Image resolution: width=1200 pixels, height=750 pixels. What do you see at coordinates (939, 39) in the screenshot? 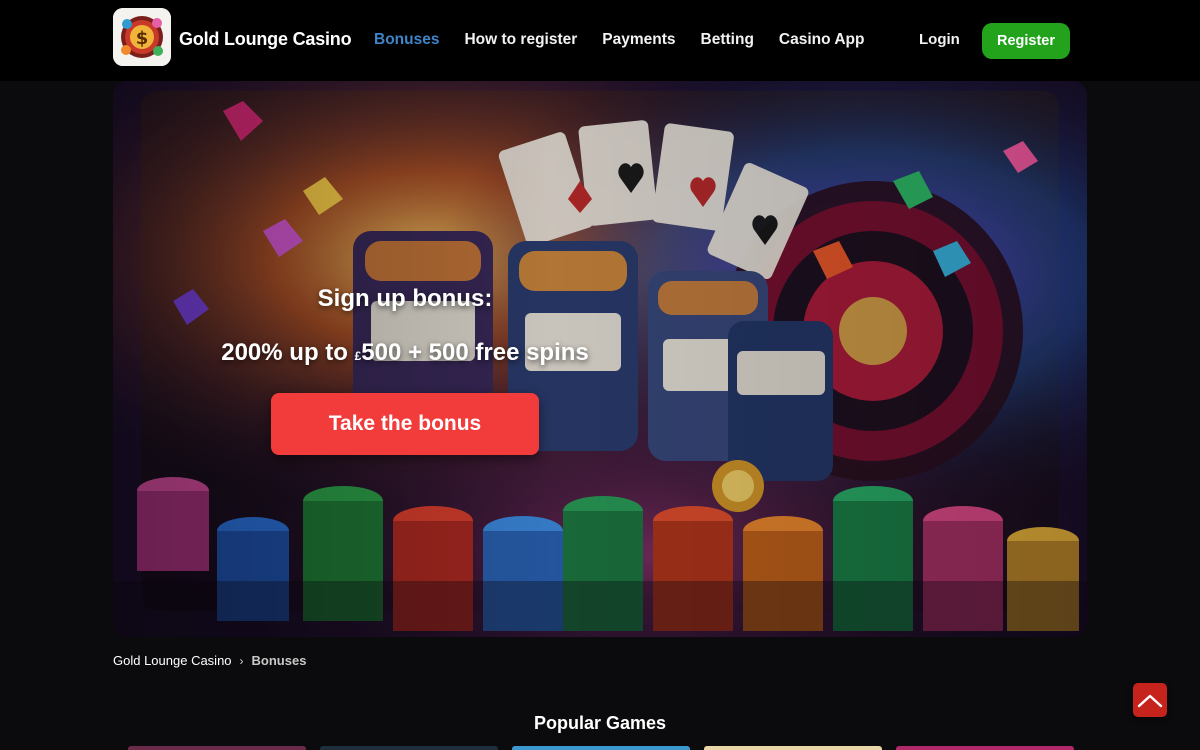
I see `login-link: Login` at bounding box center [939, 39].